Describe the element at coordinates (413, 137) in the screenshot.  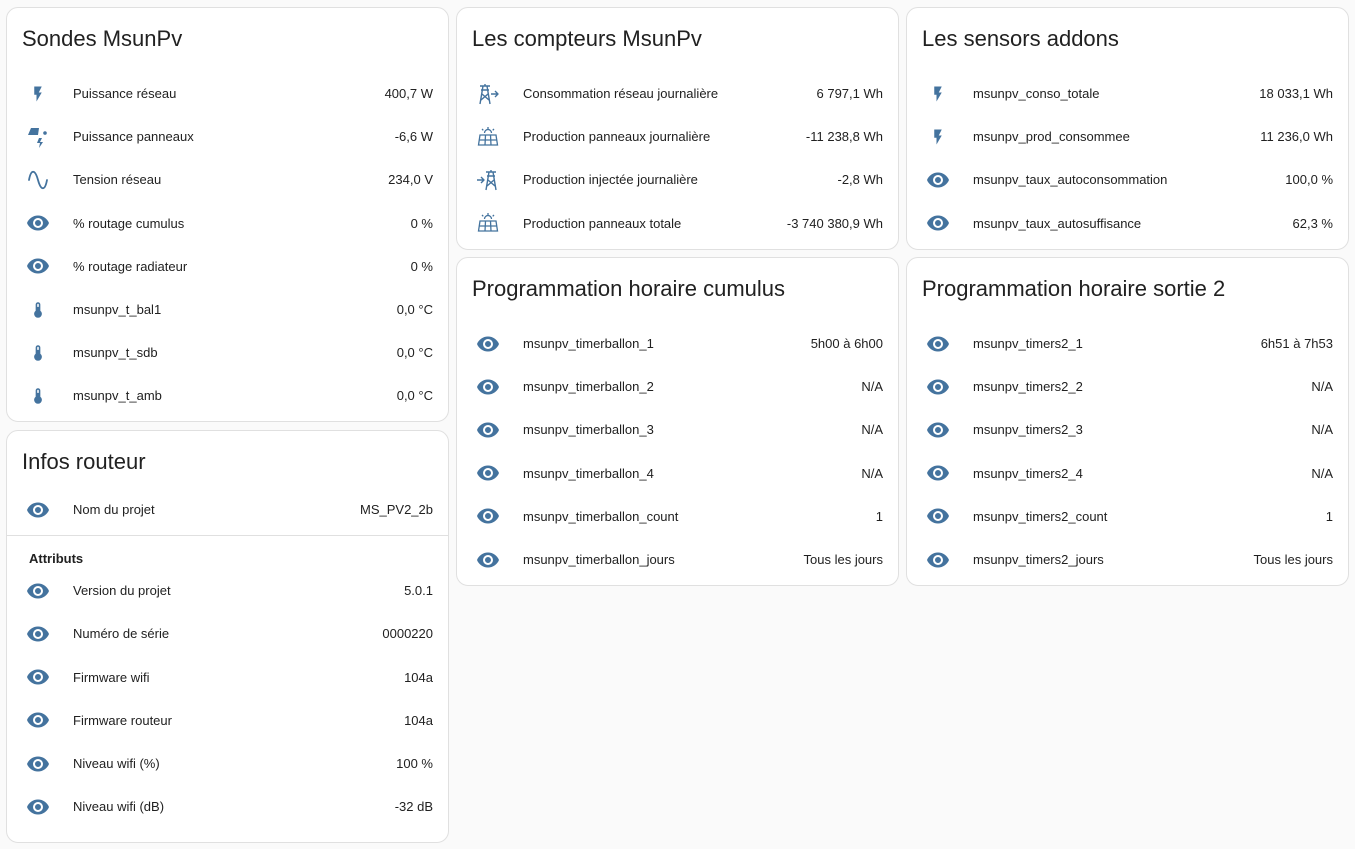
I see `entity-state: -6,6 W` at that location.